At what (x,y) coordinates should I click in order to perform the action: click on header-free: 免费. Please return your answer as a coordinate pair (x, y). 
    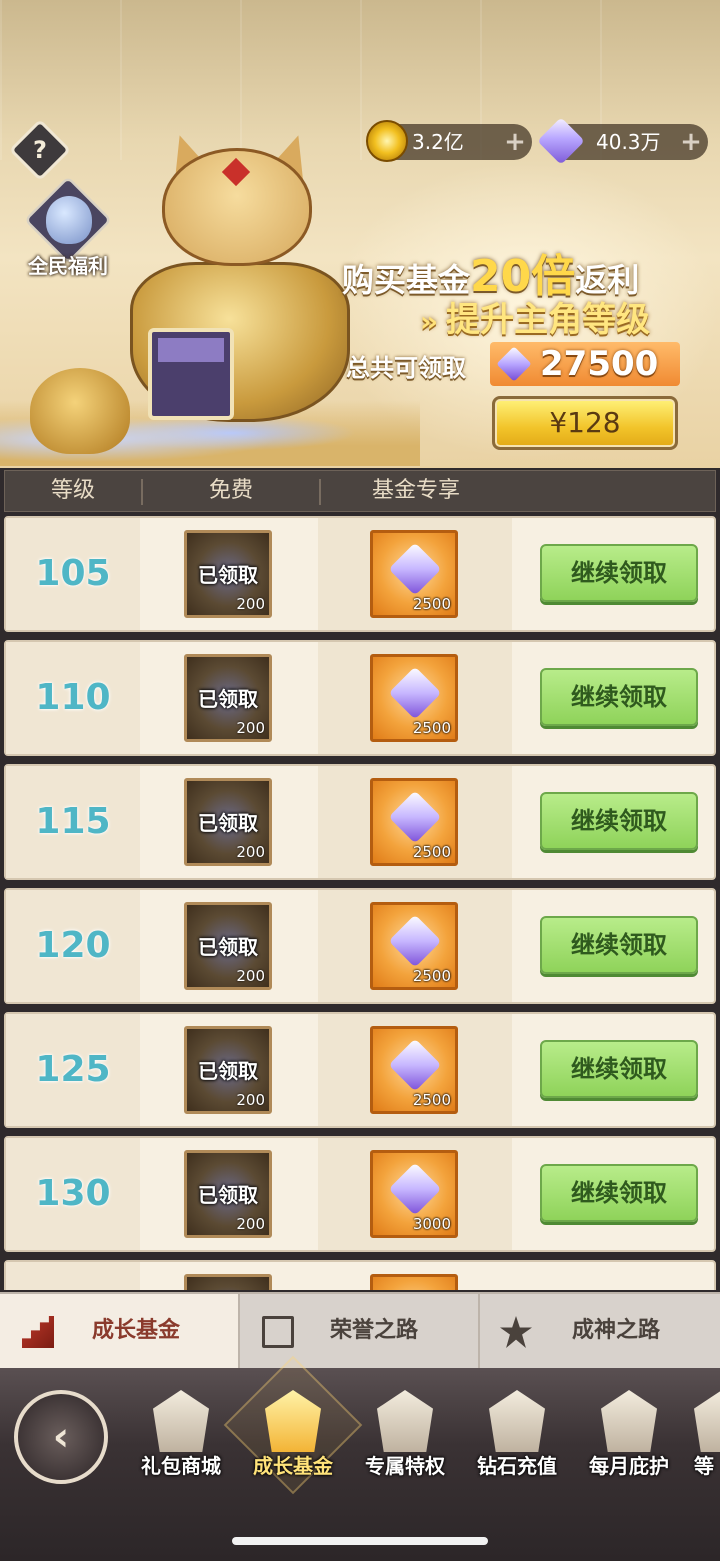
    Looking at the image, I should click on (230, 490).